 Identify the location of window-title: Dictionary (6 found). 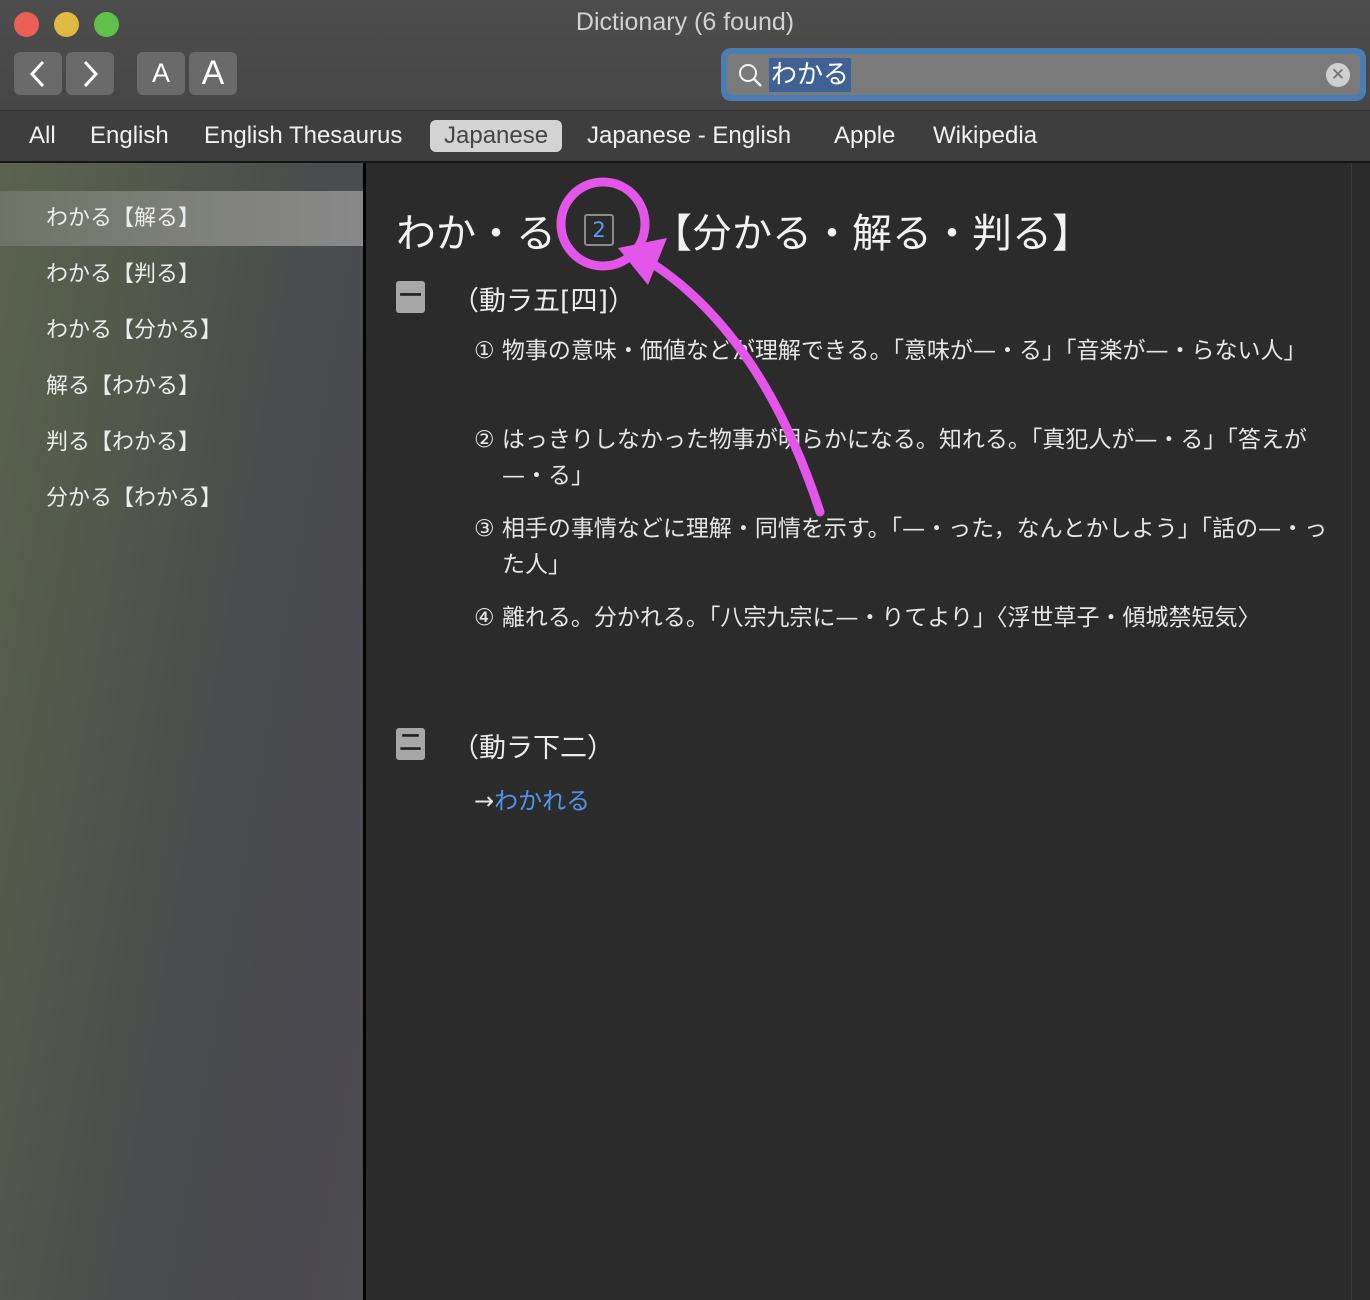
(685, 22).